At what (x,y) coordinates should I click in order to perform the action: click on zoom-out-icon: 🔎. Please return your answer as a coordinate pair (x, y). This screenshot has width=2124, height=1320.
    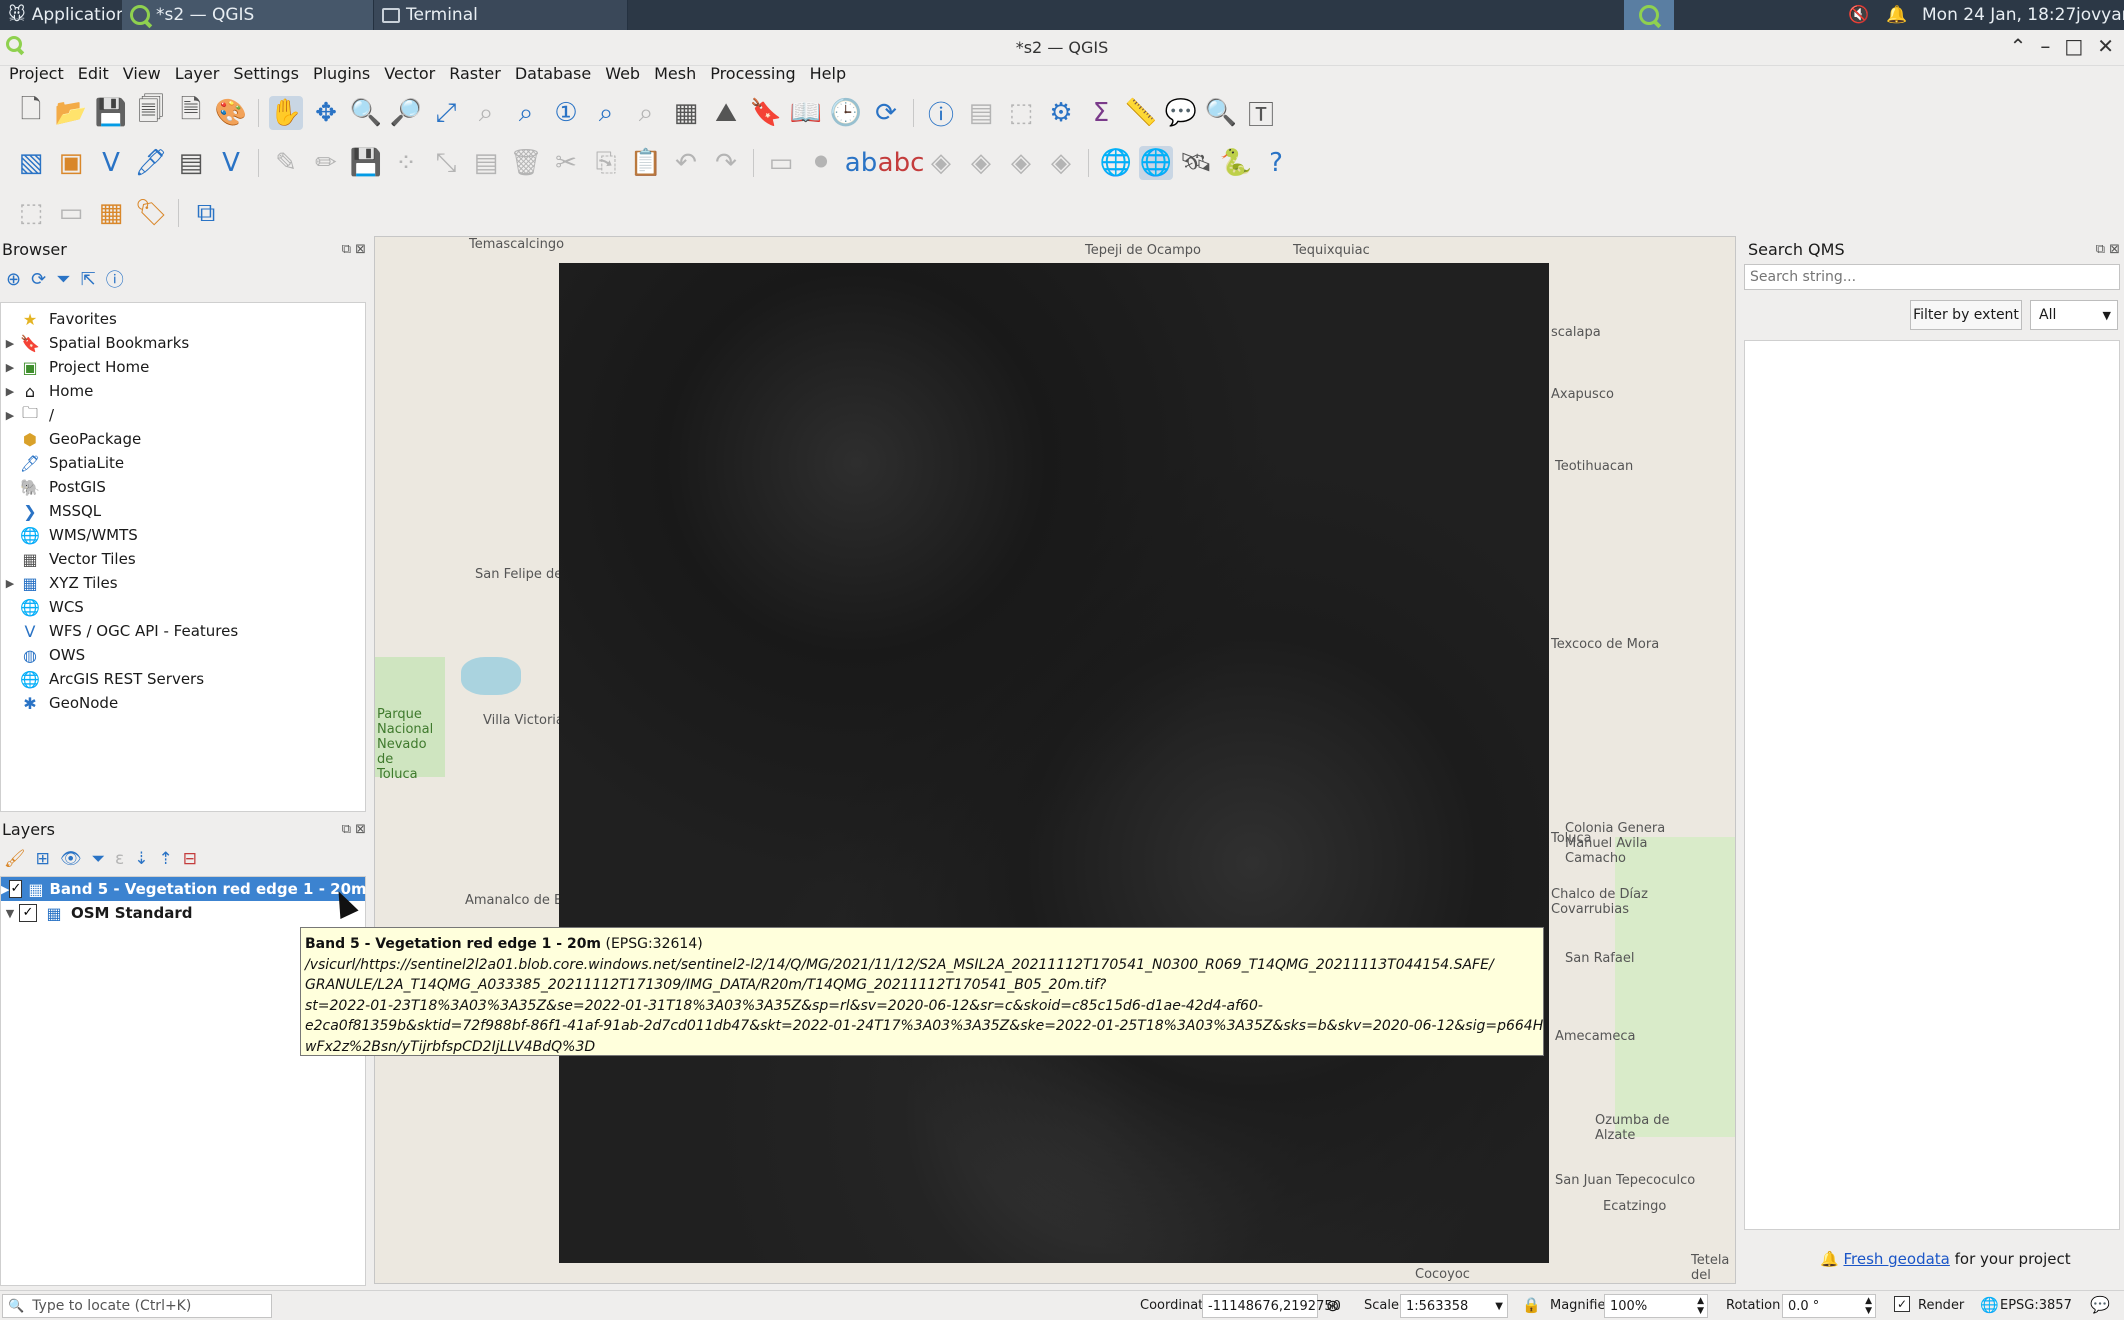
    Looking at the image, I should click on (406, 113).